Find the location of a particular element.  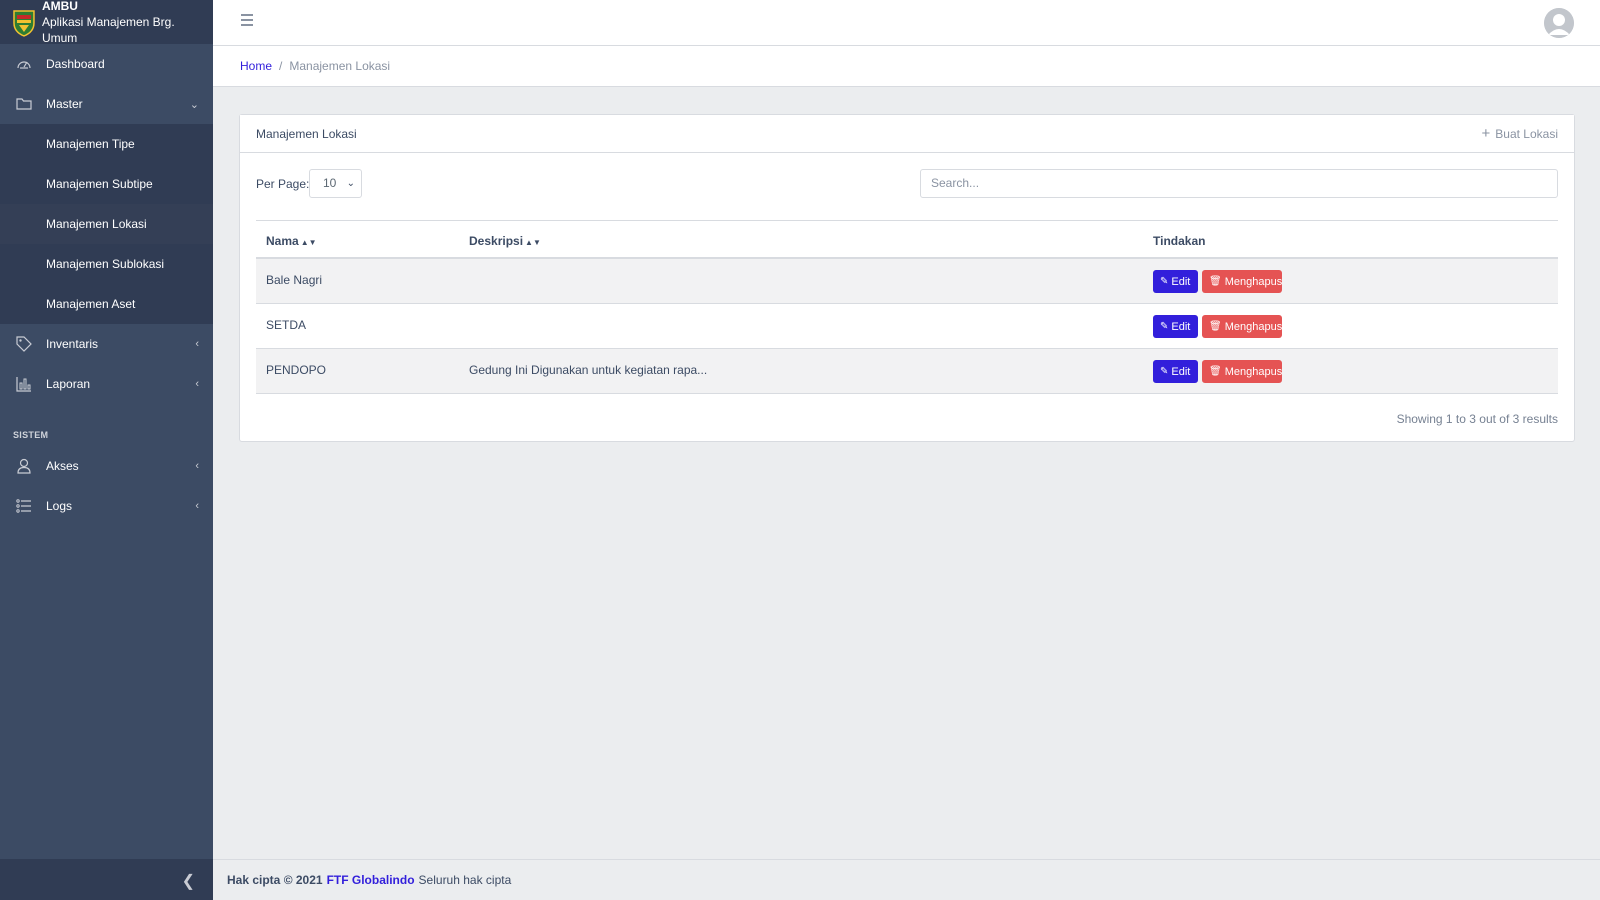

sidebar-item-manajemen-aset: Manajemen Aset is located at coordinates (106, 304).